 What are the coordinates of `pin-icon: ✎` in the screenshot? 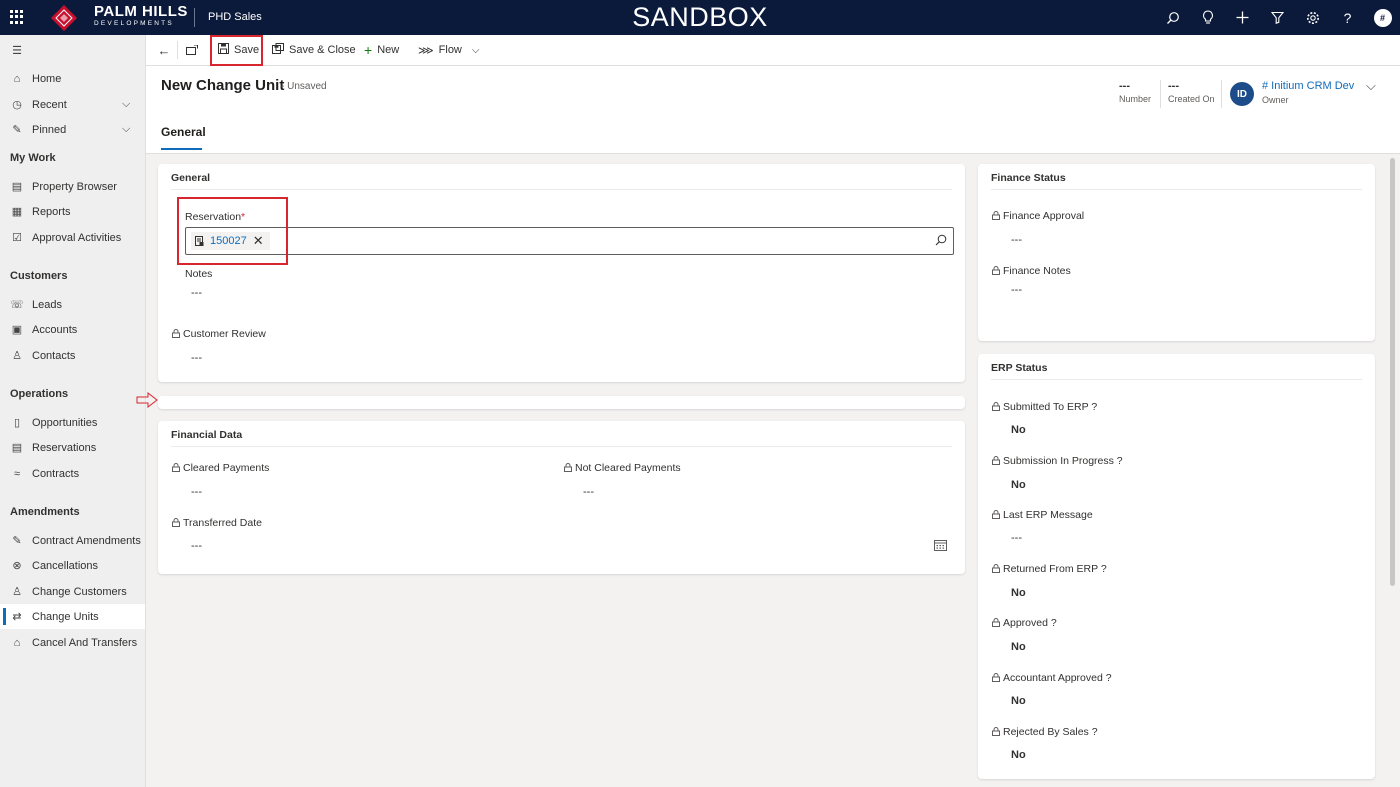 It's located at (17, 130).